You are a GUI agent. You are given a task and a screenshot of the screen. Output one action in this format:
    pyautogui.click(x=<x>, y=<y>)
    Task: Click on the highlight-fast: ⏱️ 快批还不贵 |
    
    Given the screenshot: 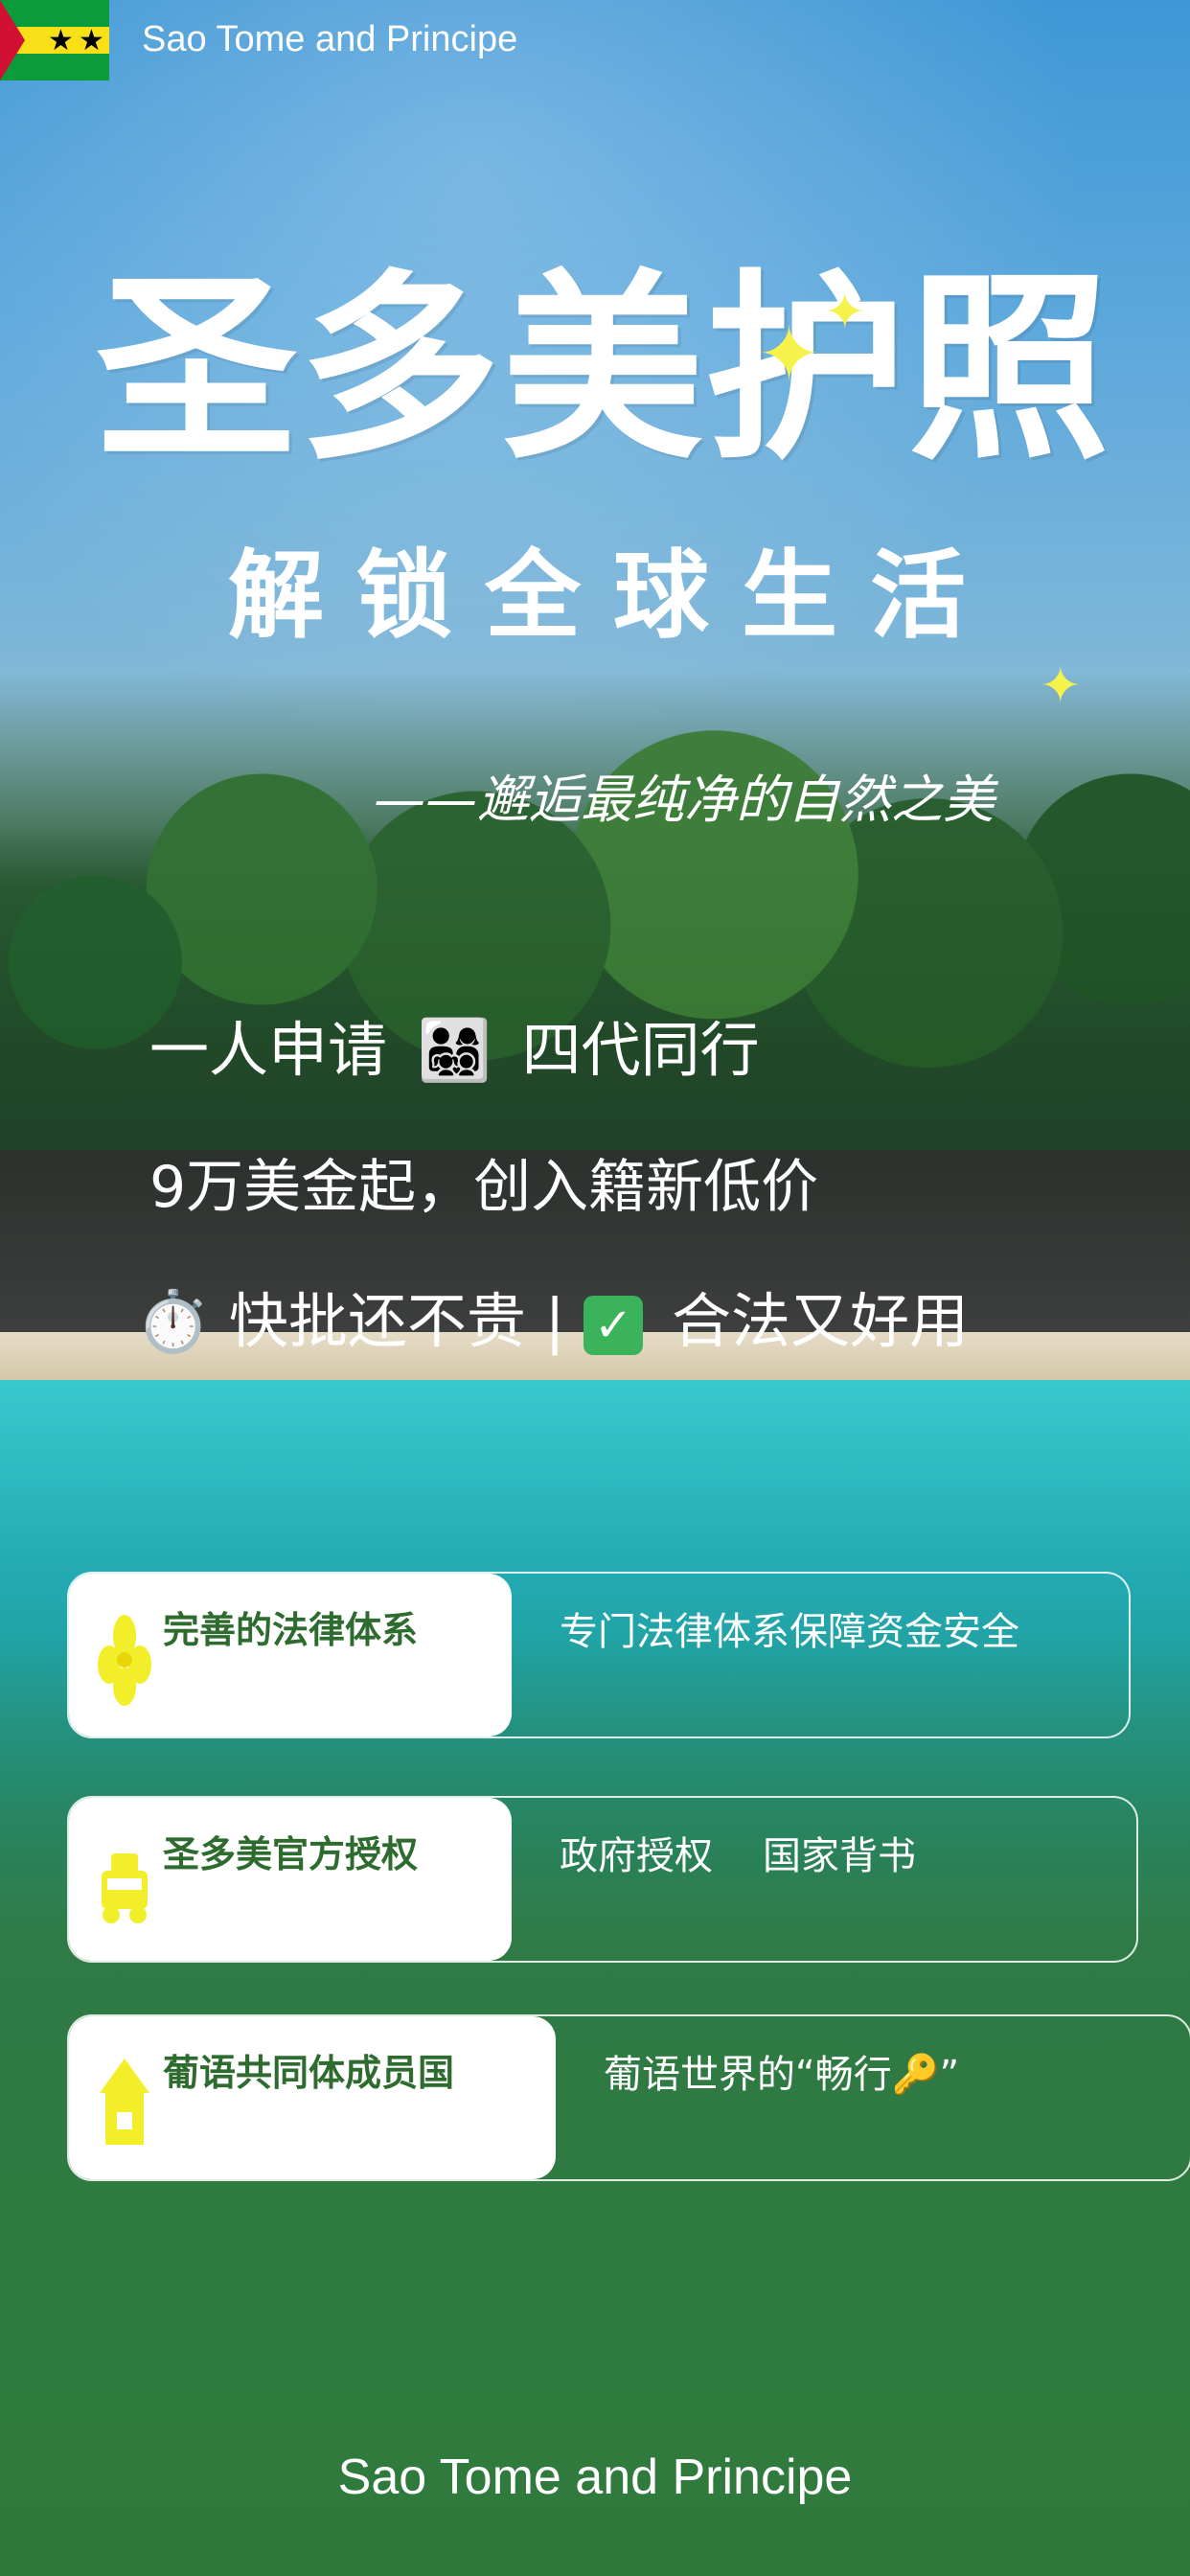 What is the action you would take?
    pyautogui.click(x=350, y=1321)
    